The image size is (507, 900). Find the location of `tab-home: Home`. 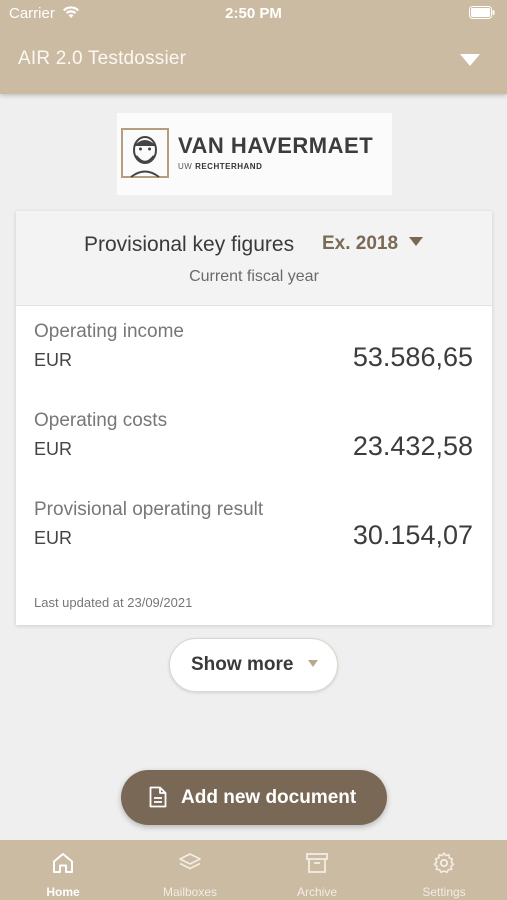

tab-home: Home is located at coordinates (63, 870).